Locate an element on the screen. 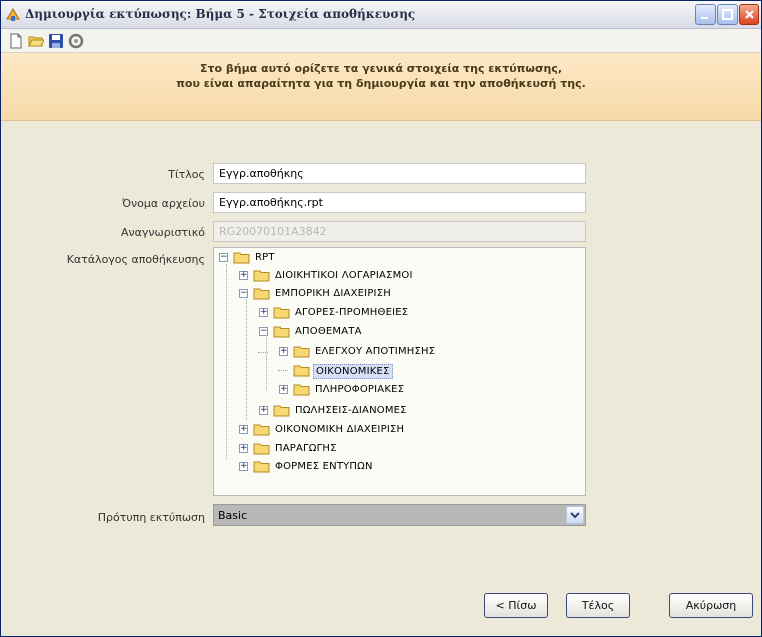 Image resolution: width=762 pixels, height=637 pixels. chevron-down-icon is located at coordinates (575, 515).